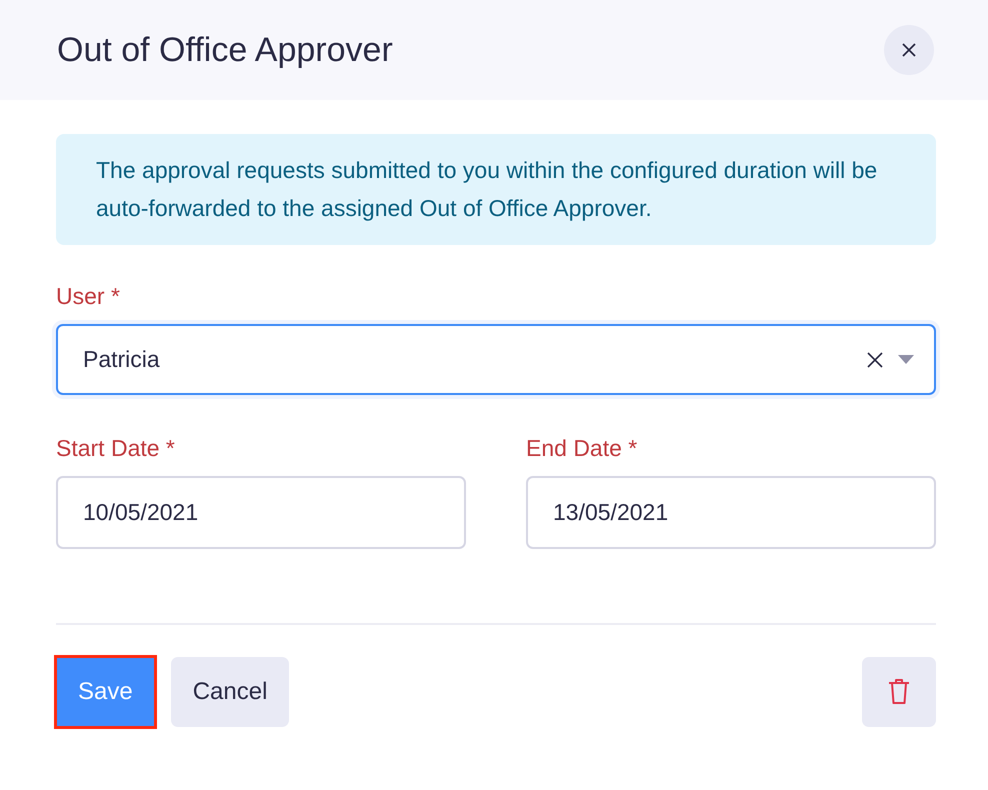  I want to click on date-field: 13/05/2021, so click(731, 512).